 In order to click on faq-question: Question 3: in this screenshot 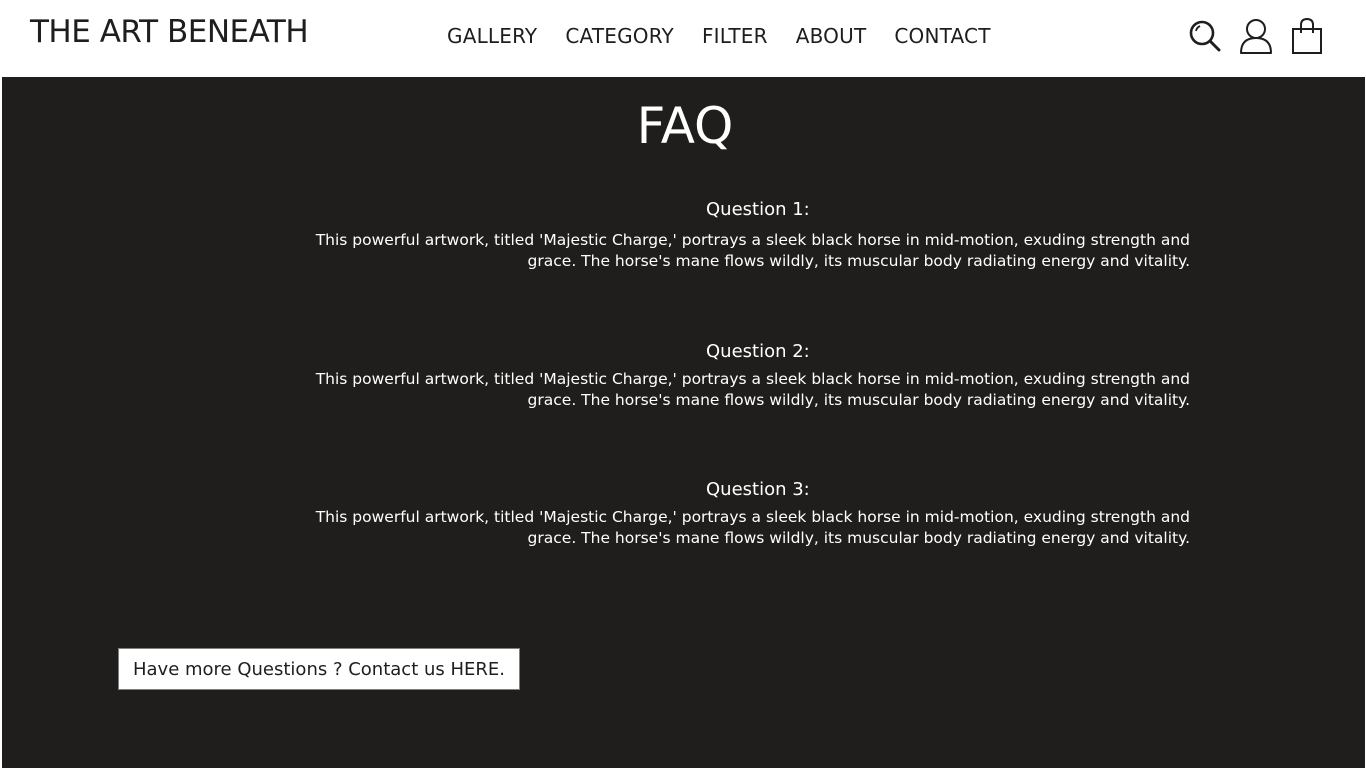, I will do `click(758, 489)`.